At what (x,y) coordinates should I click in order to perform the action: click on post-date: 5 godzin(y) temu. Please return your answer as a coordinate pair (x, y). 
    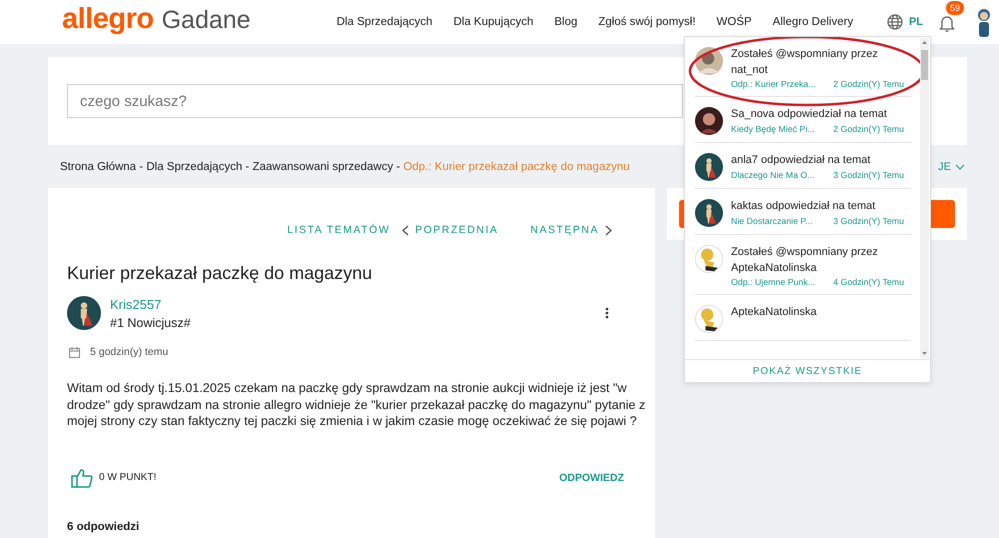
    Looking at the image, I should click on (129, 352).